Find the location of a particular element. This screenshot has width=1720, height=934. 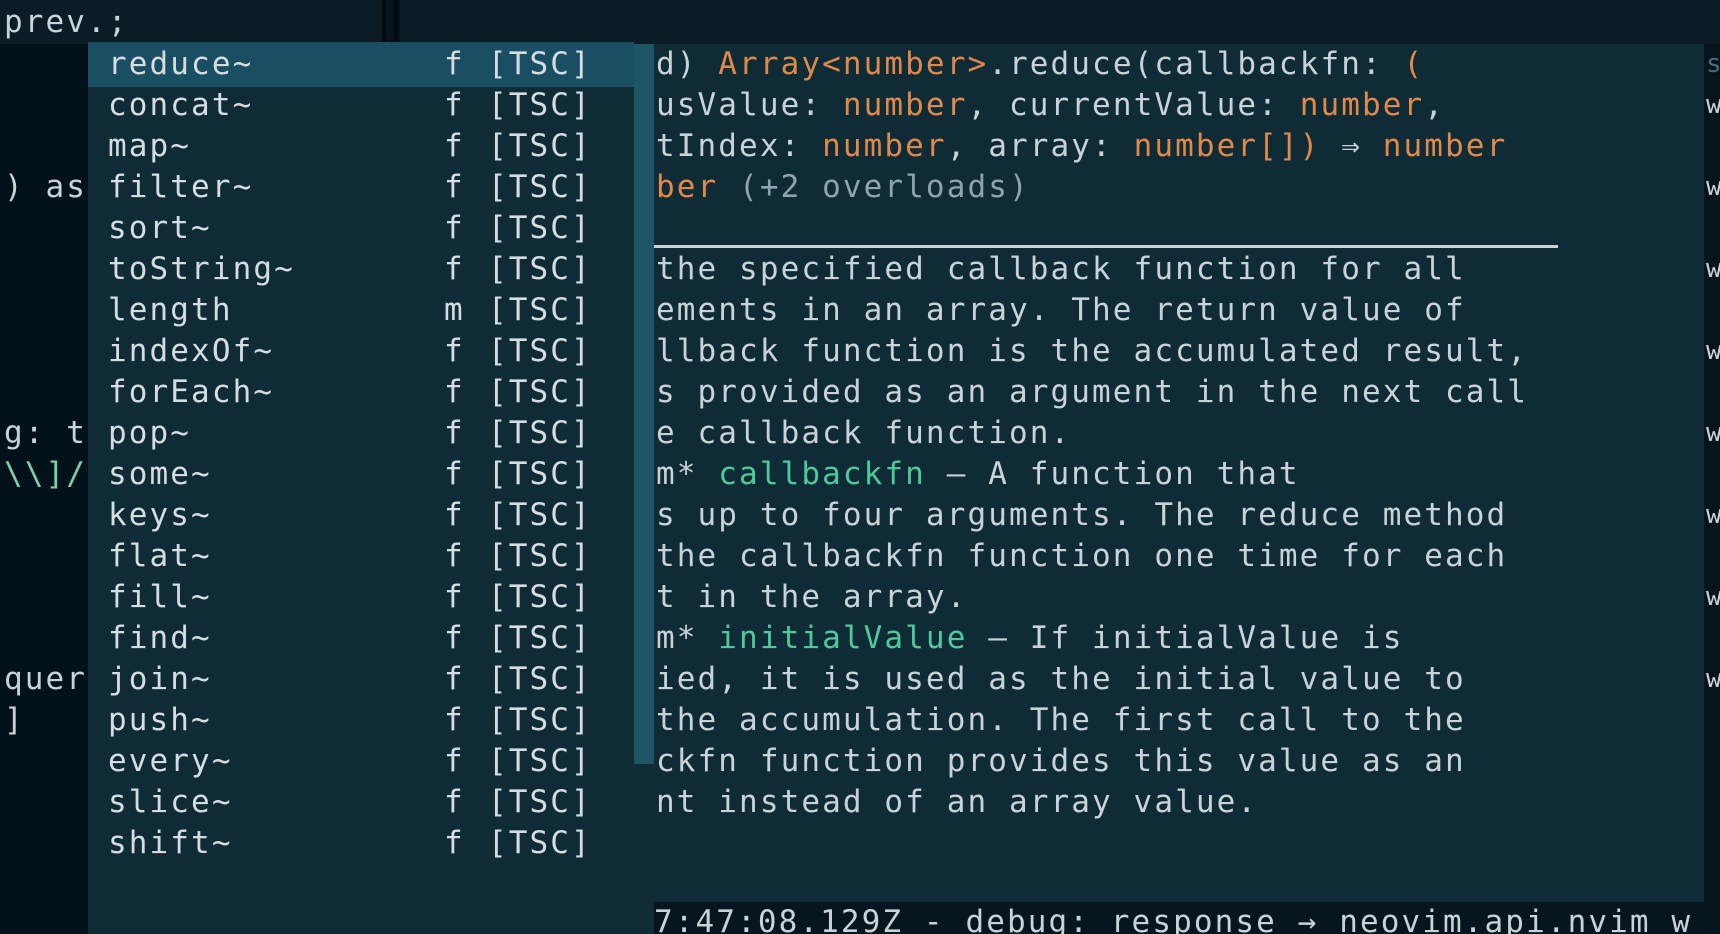

completion-word: pop~ is located at coordinates (150, 433).